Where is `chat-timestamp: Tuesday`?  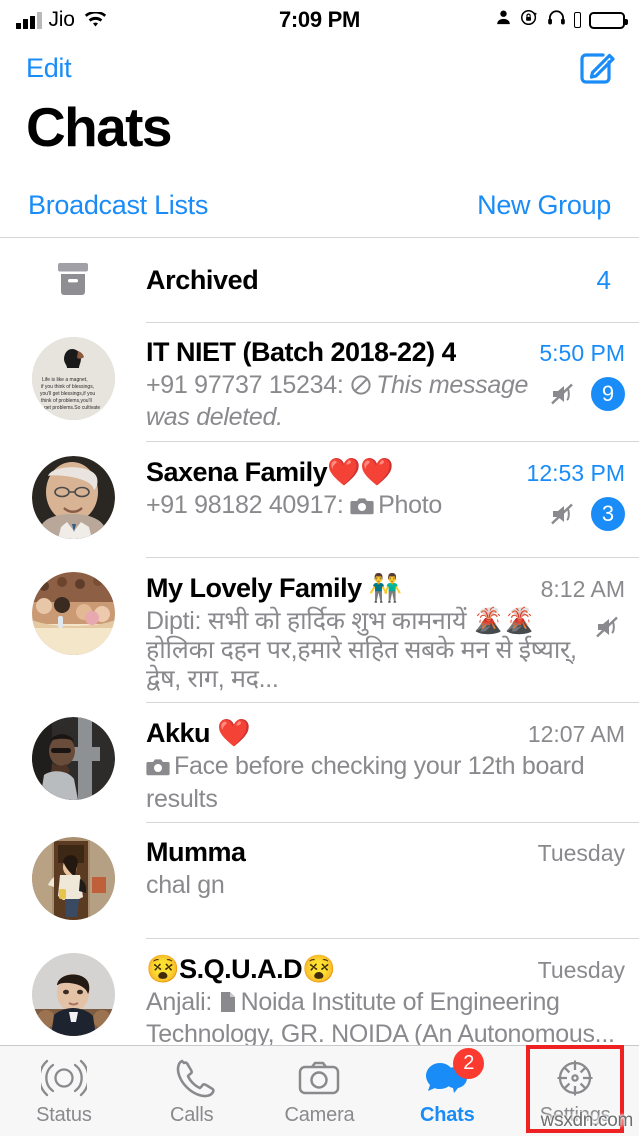
chat-timestamp: Tuesday is located at coordinates (581, 852).